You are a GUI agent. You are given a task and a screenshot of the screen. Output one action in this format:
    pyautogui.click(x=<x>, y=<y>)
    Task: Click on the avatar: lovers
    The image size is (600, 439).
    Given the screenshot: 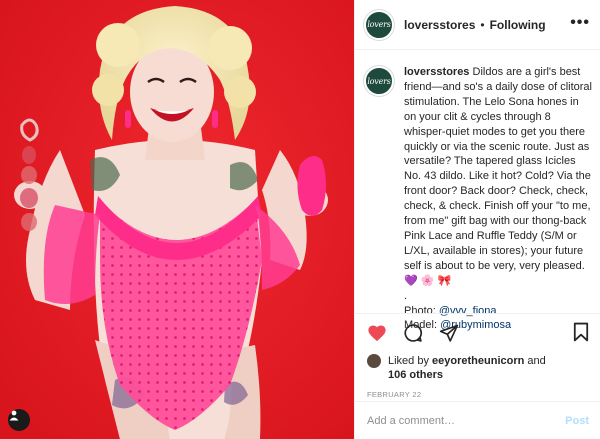 What is the action you would take?
    pyautogui.click(x=379, y=24)
    